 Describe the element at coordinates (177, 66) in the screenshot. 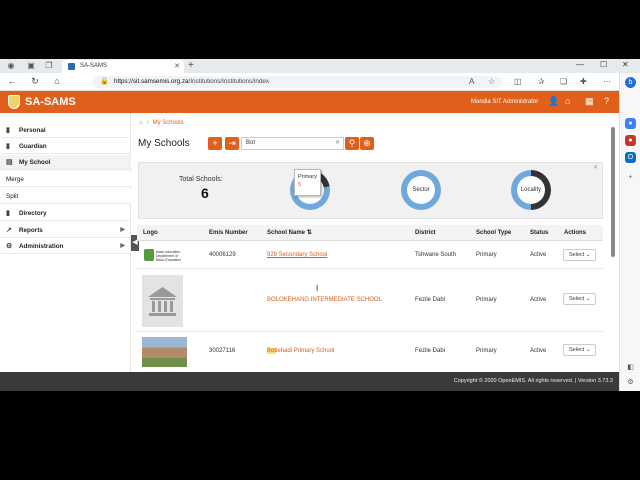

I see `close-tab-icon: ✕` at that location.